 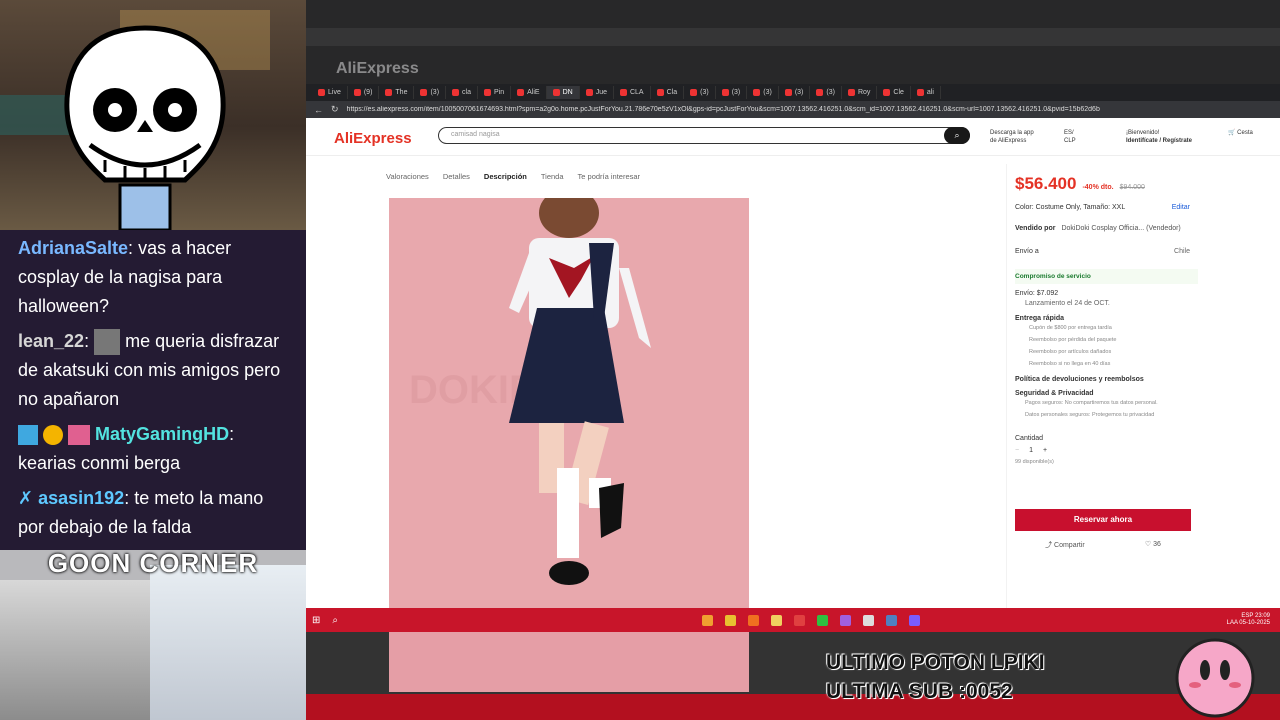 What do you see at coordinates (462, 92) in the screenshot?
I see `browser-tab: cla` at bounding box center [462, 92].